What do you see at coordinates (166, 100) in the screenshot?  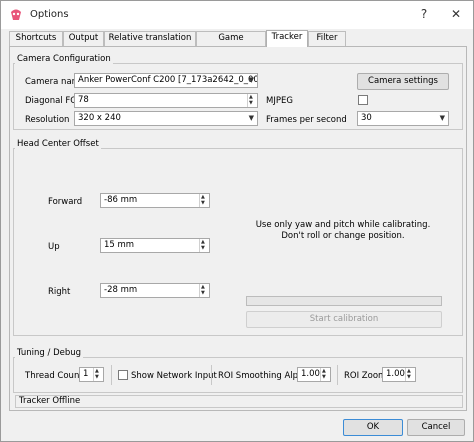 I see `fov-spinbox: 78 ▲ ▼` at bounding box center [166, 100].